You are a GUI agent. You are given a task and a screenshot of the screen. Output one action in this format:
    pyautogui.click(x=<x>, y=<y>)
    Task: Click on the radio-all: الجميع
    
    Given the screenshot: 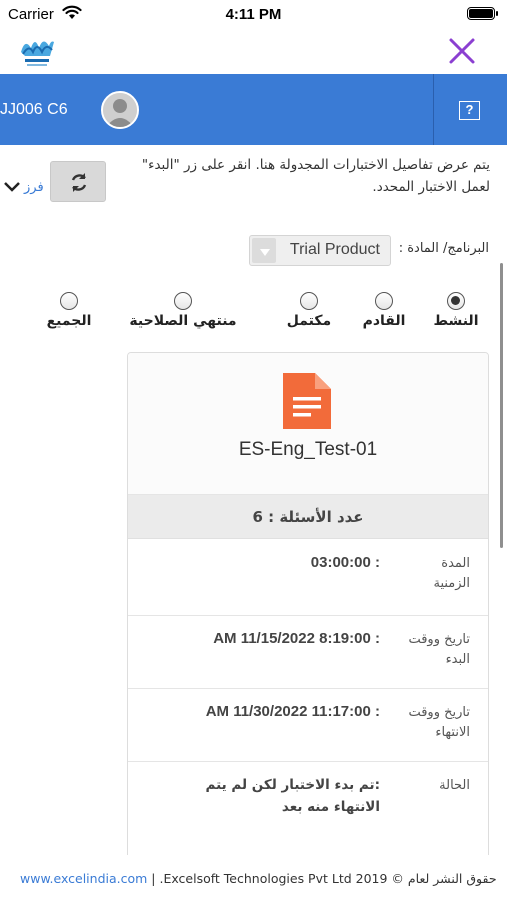 What is the action you would take?
    pyautogui.click(x=69, y=310)
    